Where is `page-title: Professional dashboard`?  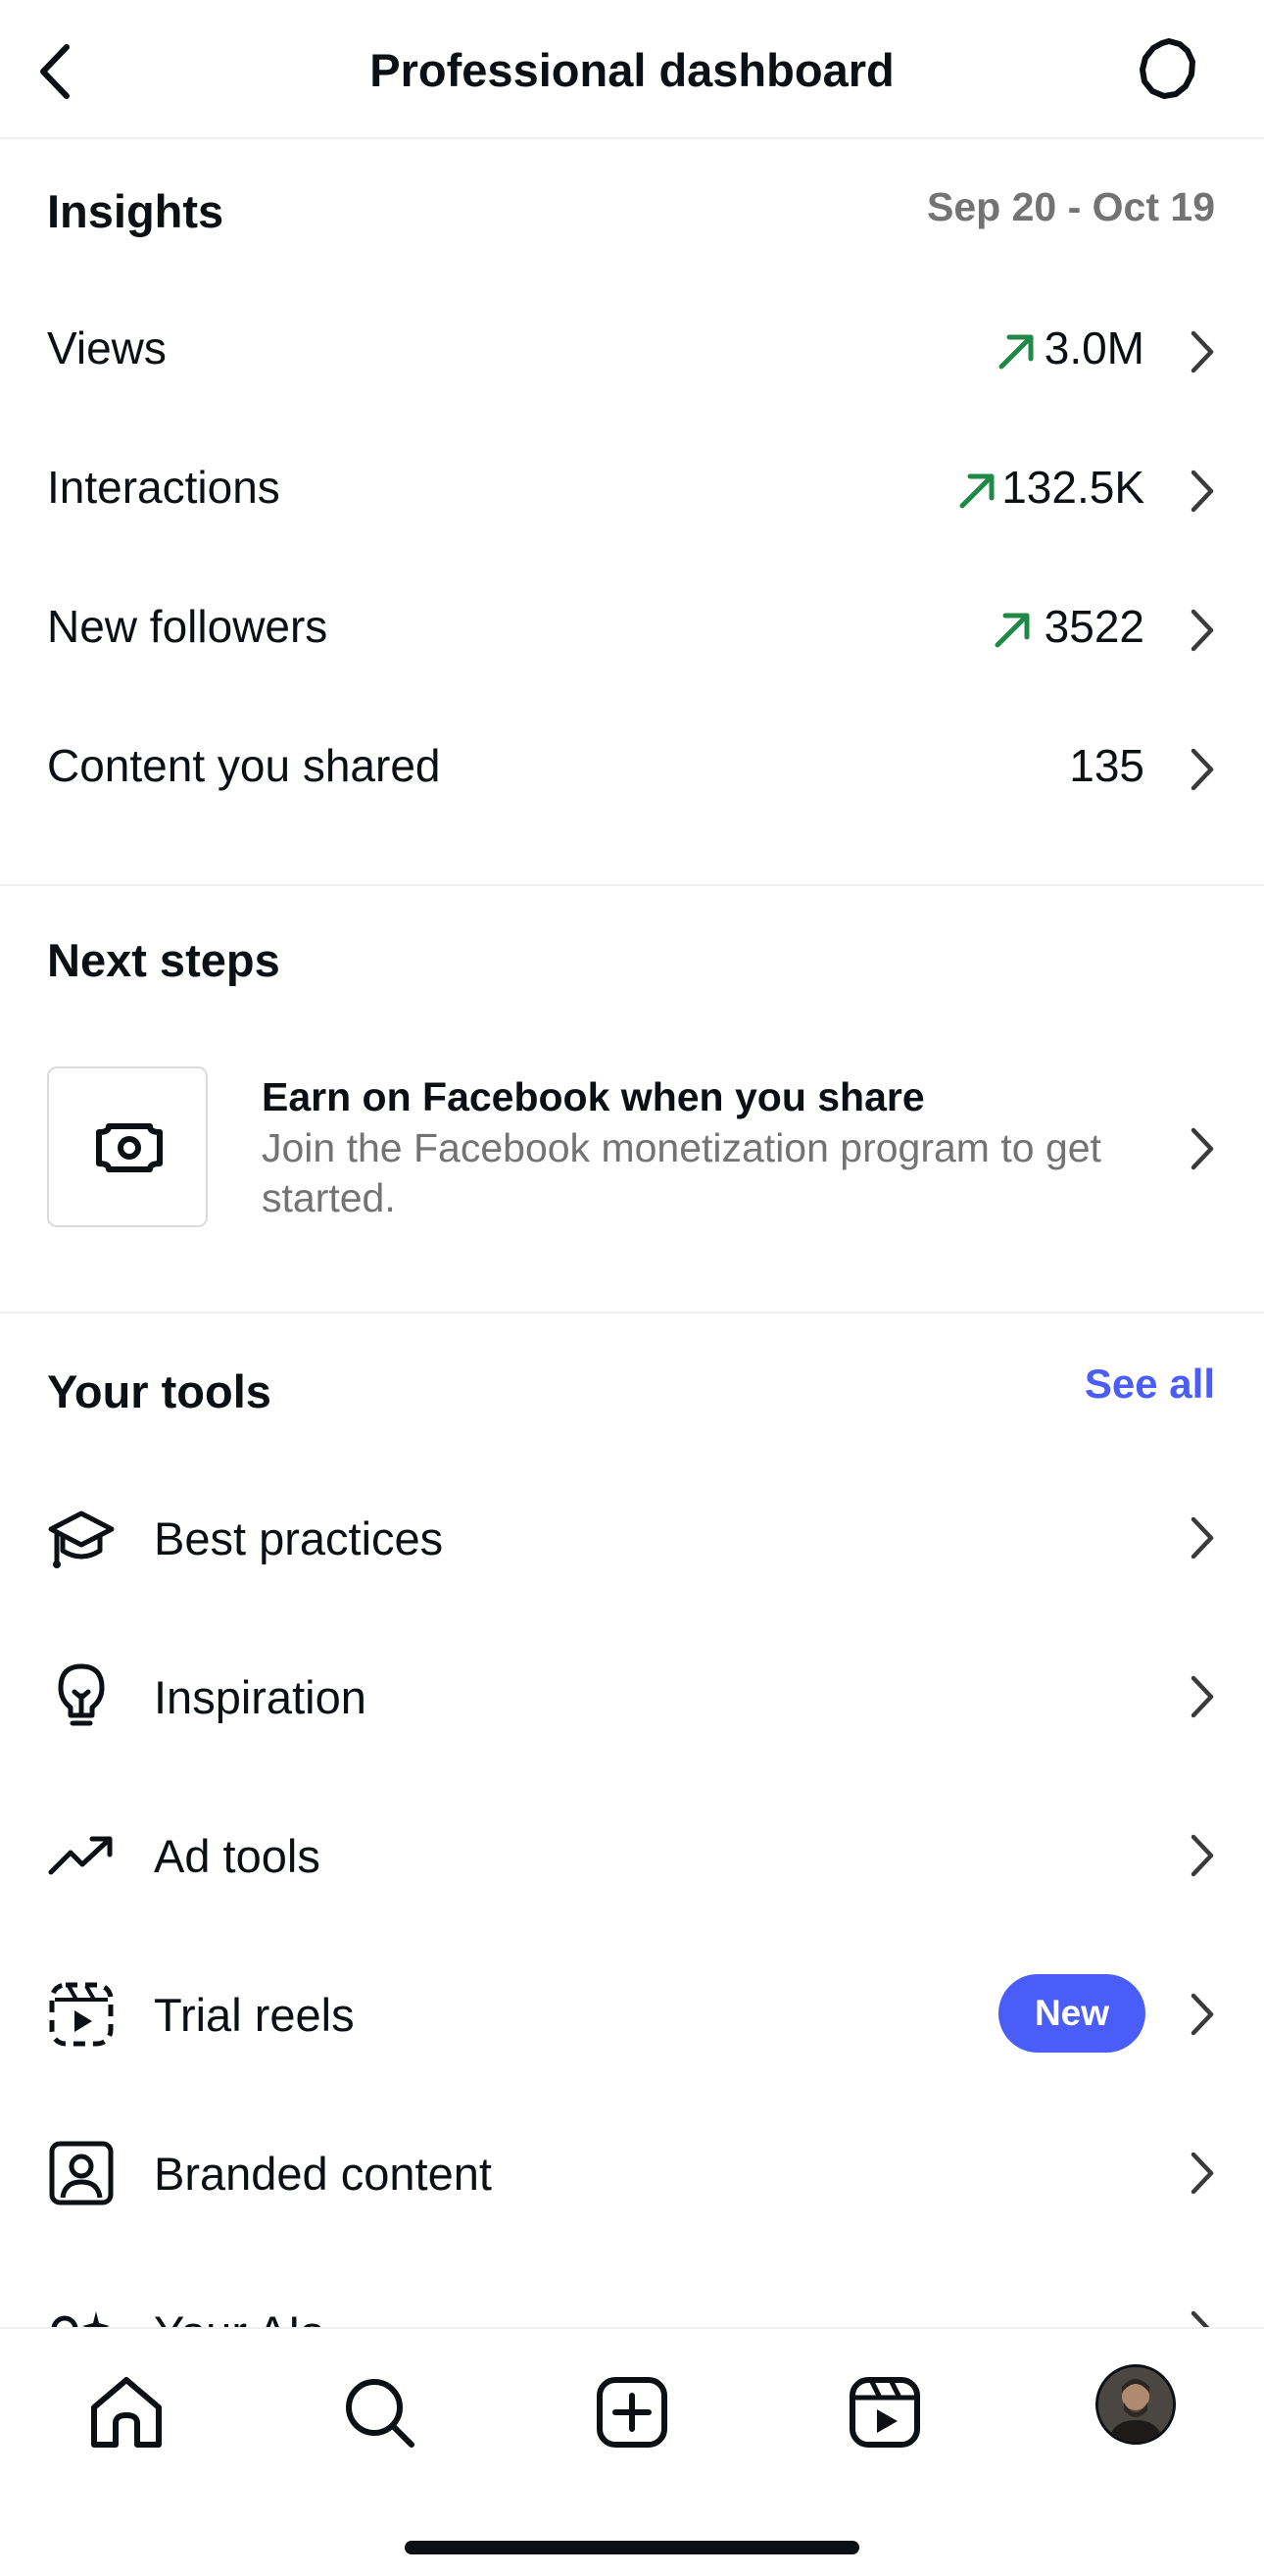
page-title: Professional dashboard is located at coordinates (632, 70).